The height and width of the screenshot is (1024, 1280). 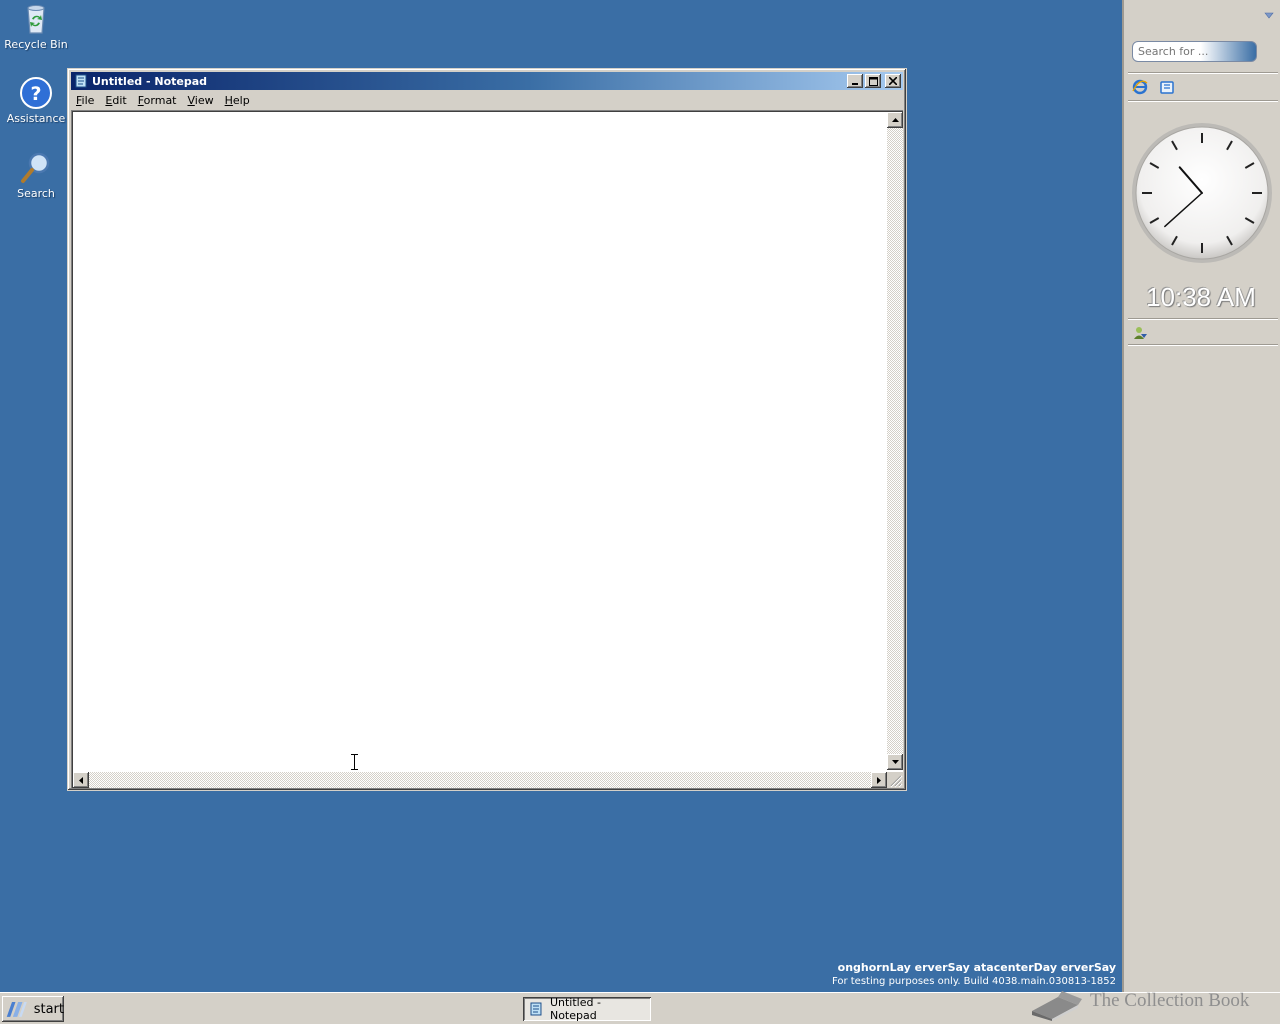 I want to click on sidebar-search-box, so click(x=1194, y=51).